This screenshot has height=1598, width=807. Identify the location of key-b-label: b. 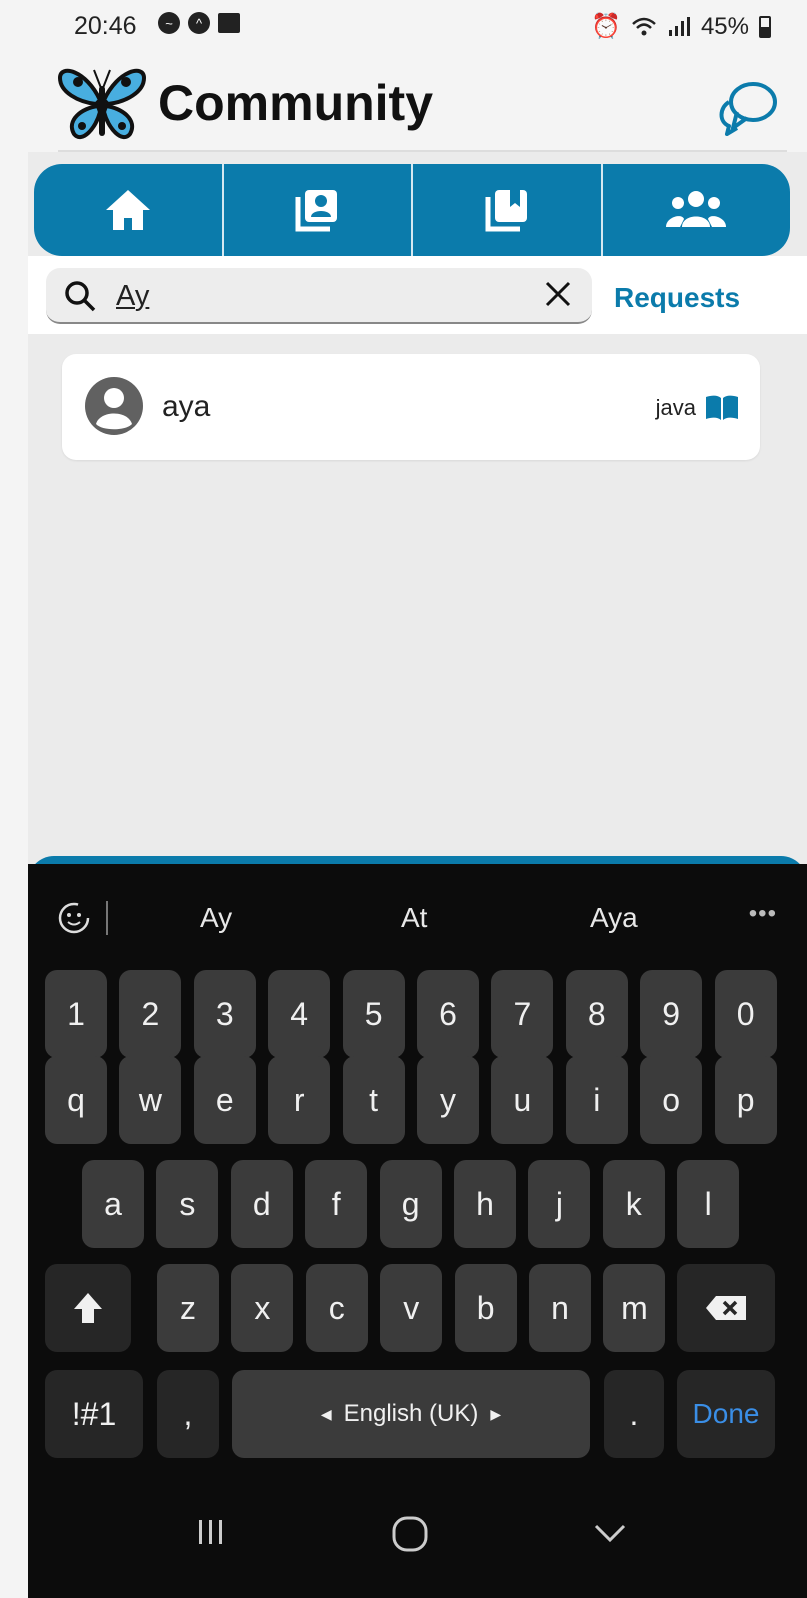
(485, 1307).